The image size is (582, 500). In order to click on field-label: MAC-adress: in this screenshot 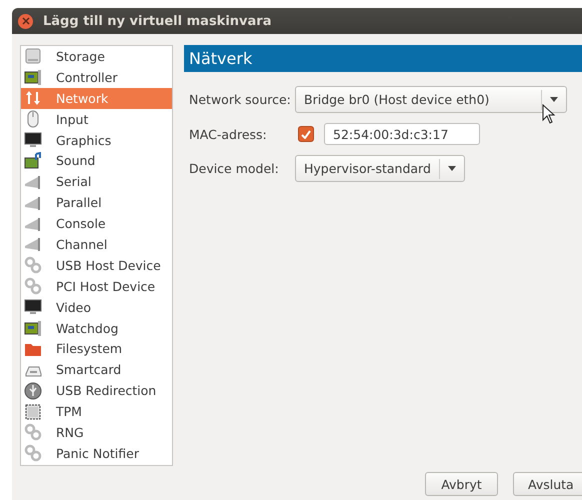, I will do `click(228, 134)`.